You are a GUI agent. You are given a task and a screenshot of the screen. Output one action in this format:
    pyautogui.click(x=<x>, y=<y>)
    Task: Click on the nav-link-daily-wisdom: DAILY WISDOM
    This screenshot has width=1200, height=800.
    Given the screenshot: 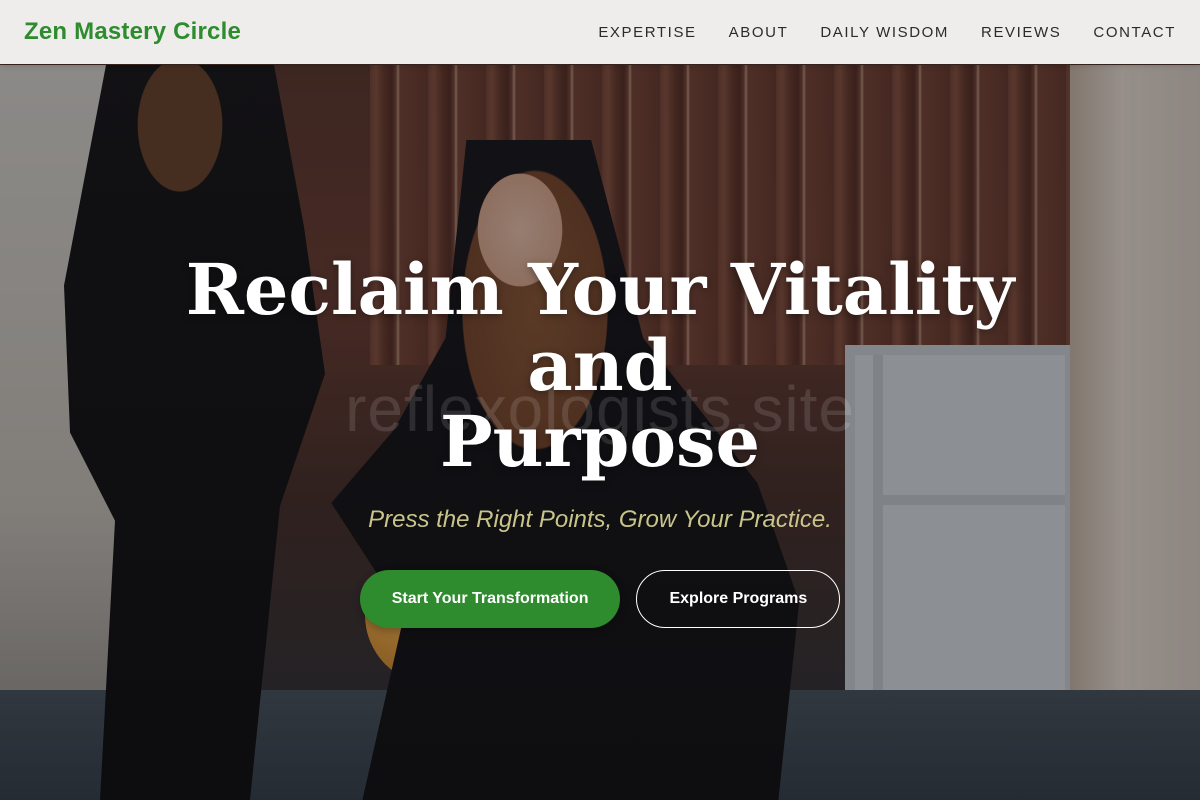 What is the action you would take?
    pyautogui.click(x=884, y=32)
    